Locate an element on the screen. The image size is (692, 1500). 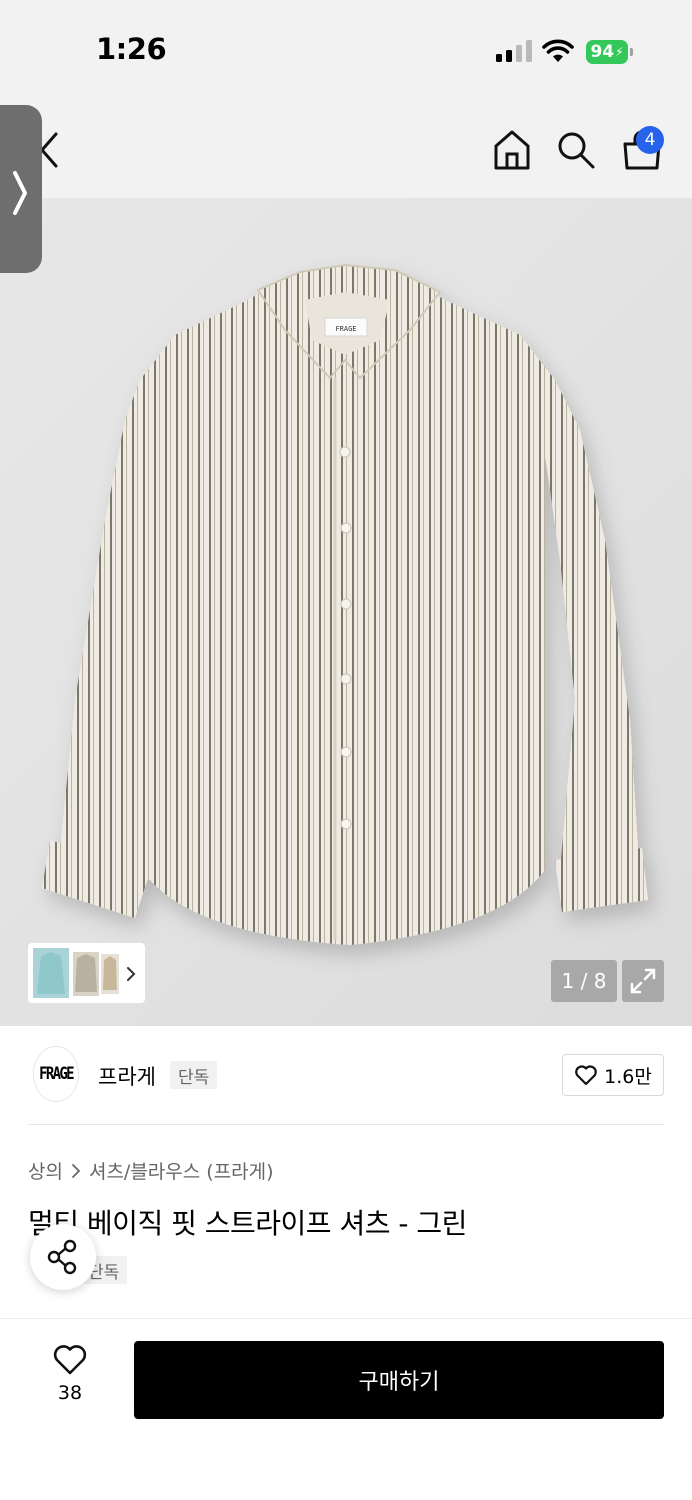
brand-logo: FRAGE is located at coordinates (56, 1074).